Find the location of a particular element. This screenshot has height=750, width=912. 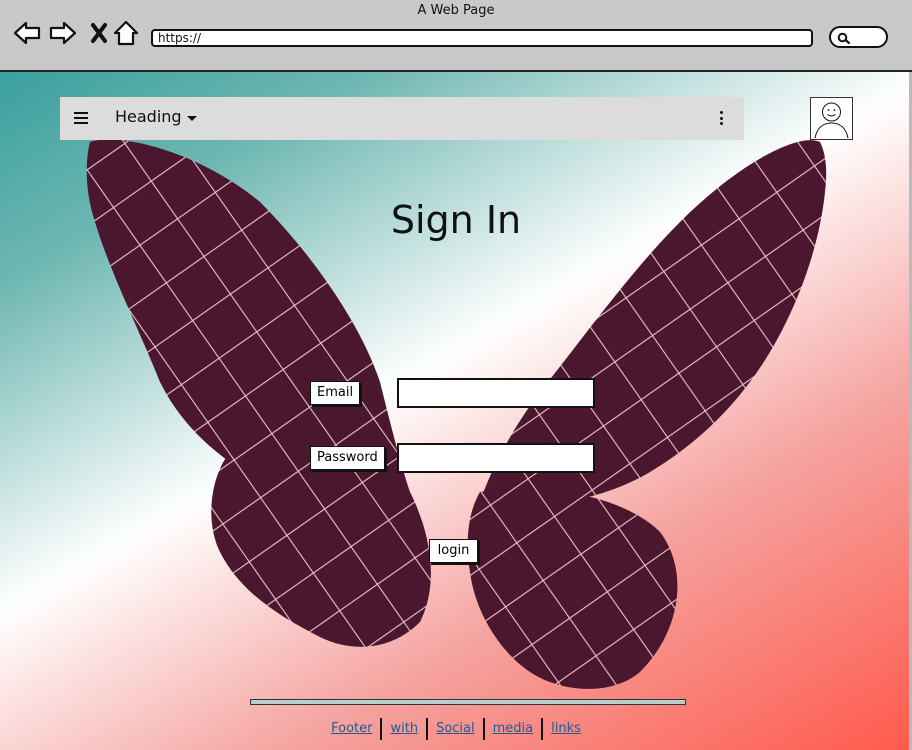

stop-button is located at coordinates (99, 33).